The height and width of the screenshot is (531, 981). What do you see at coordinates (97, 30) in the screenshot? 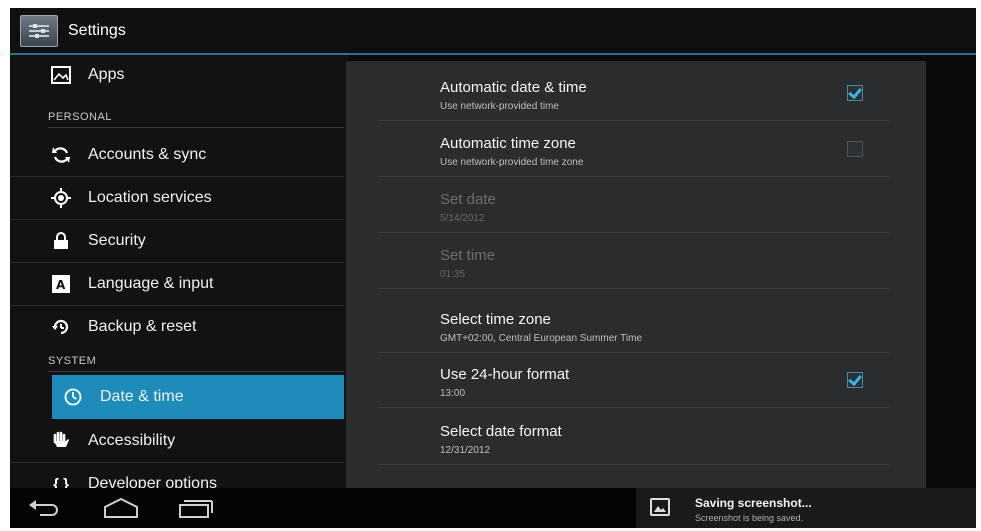
I see `page-title: Settings` at bounding box center [97, 30].